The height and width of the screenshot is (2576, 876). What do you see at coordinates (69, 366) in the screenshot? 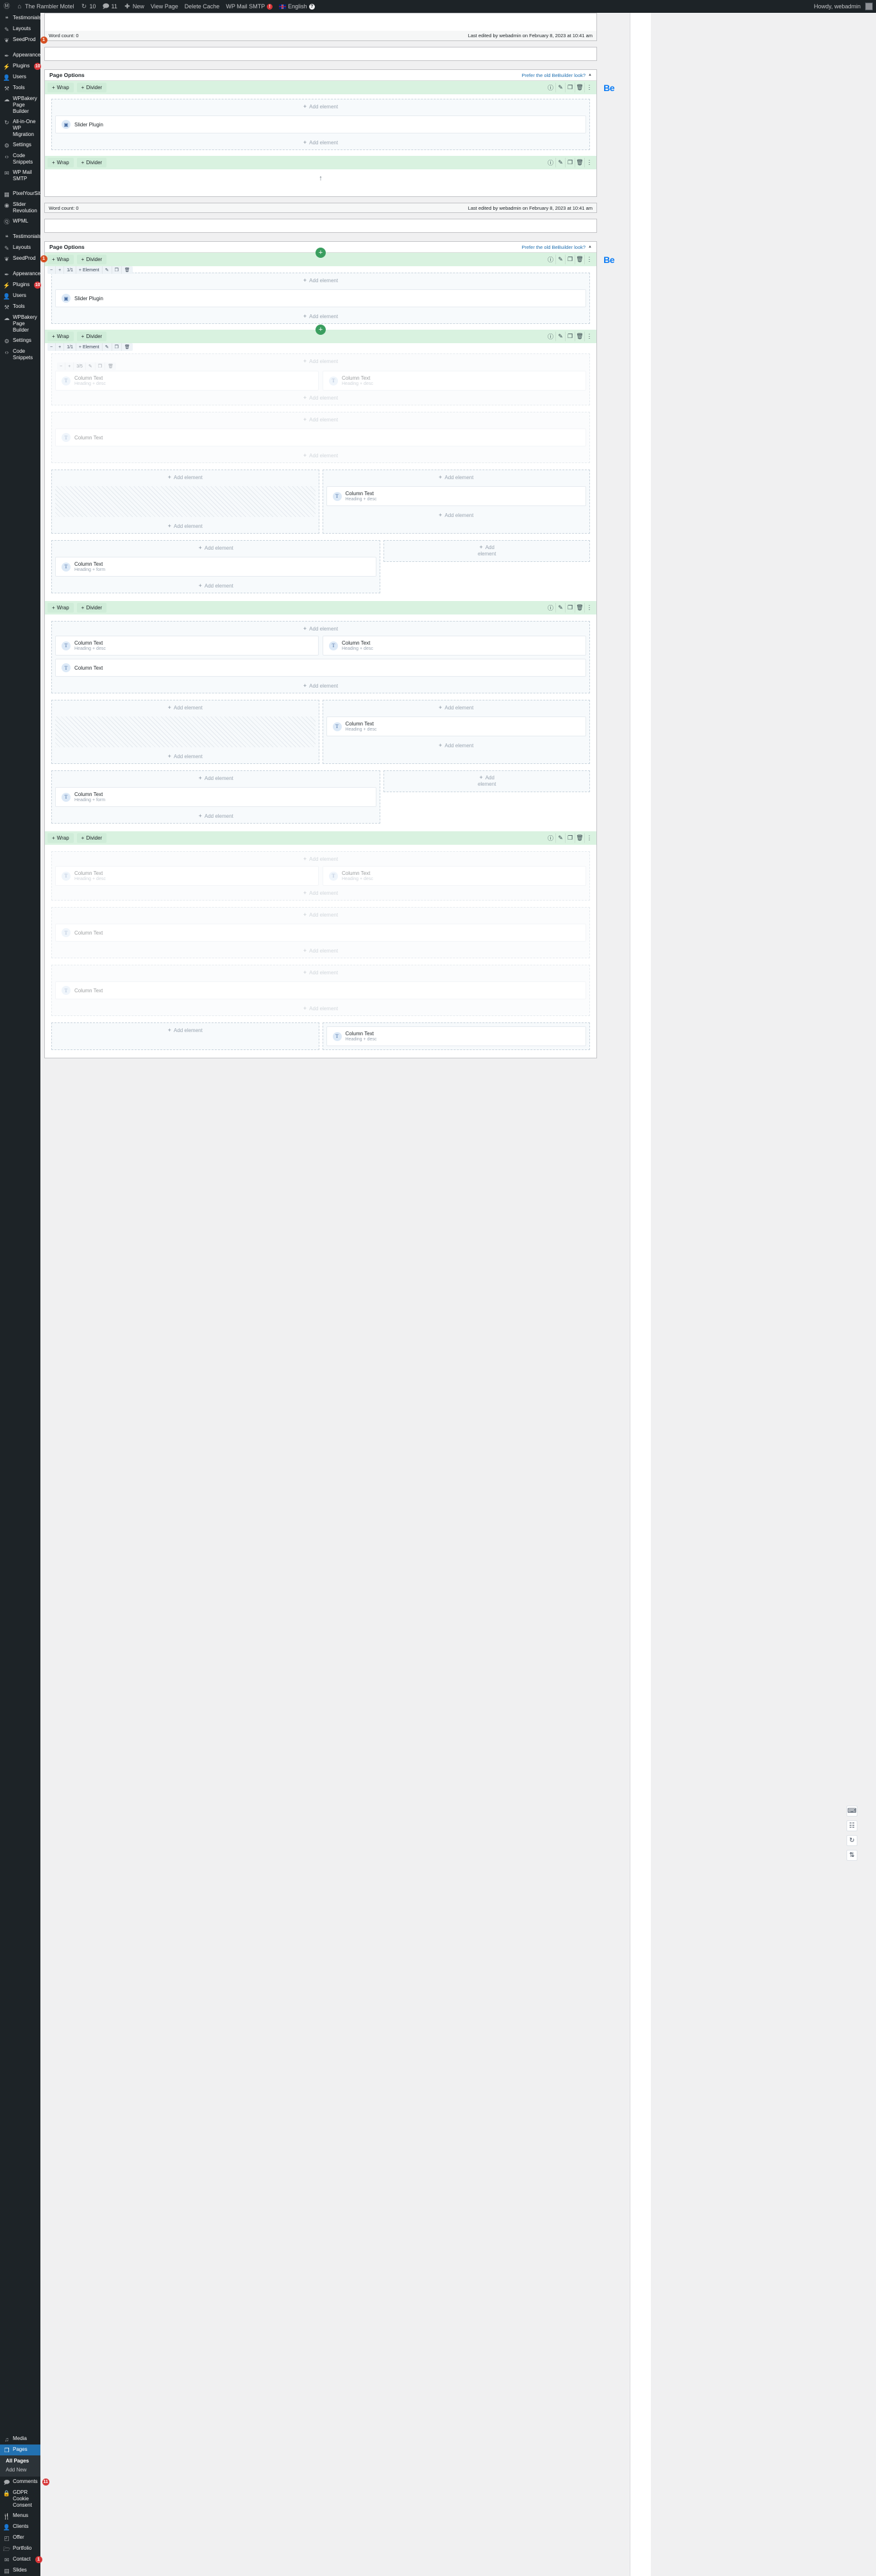
I see `increase-width-button-3: +` at bounding box center [69, 366].